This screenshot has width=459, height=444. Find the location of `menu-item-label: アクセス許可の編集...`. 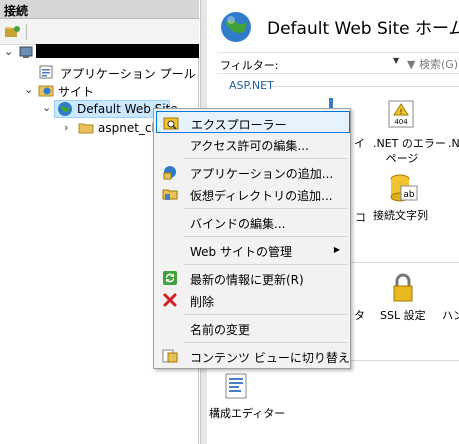

menu-item-label: アクセス許可の編集... is located at coordinates (249, 146).